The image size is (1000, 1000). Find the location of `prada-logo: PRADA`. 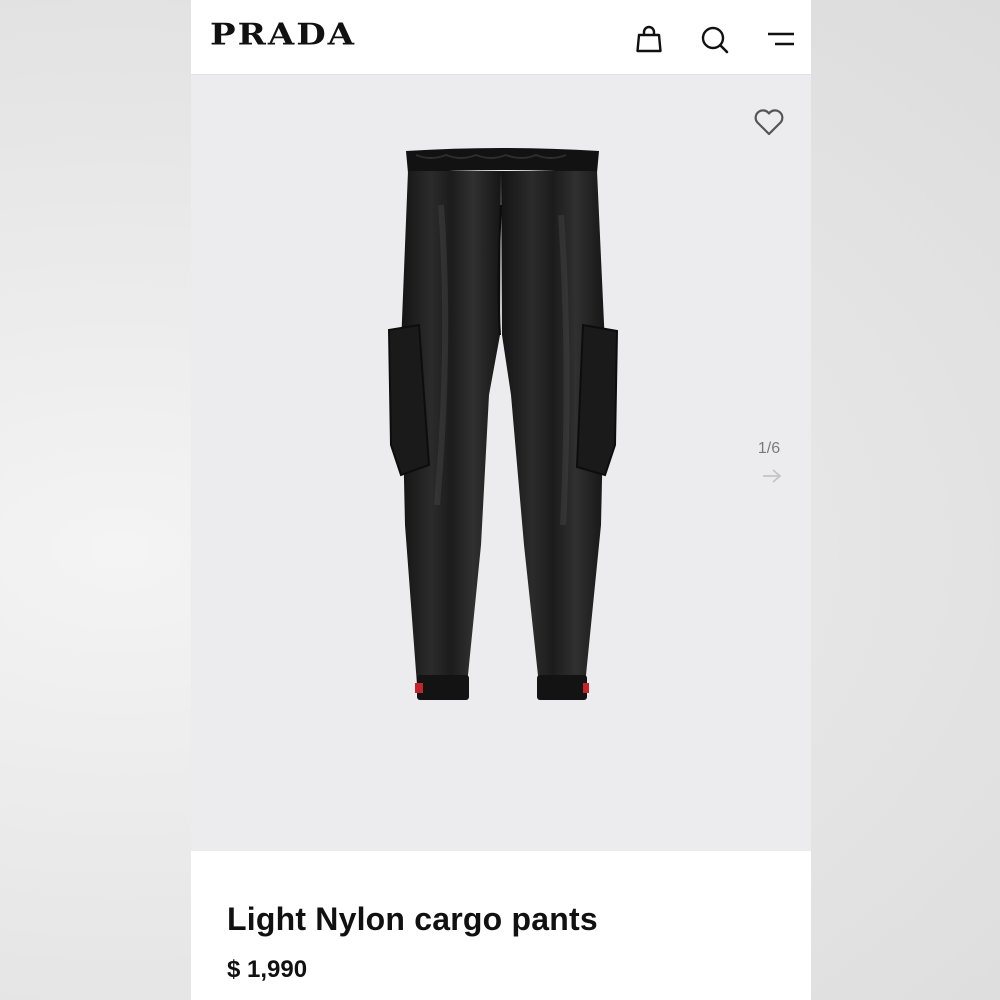

prada-logo: PRADA is located at coordinates (283, 34).